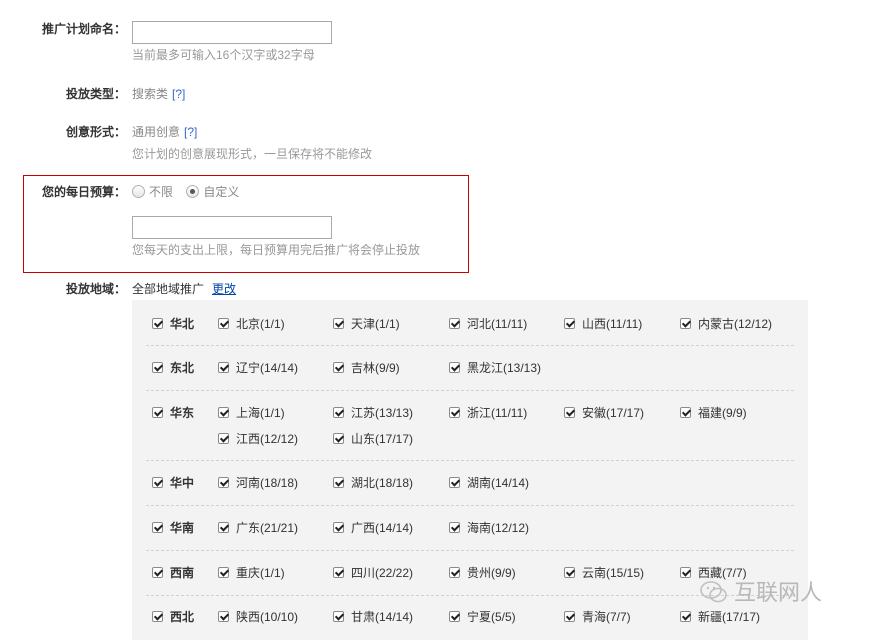 The height and width of the screenshot is (640, 896). I want to click on budget-unlimited-label: 不限, so click(161, 192).